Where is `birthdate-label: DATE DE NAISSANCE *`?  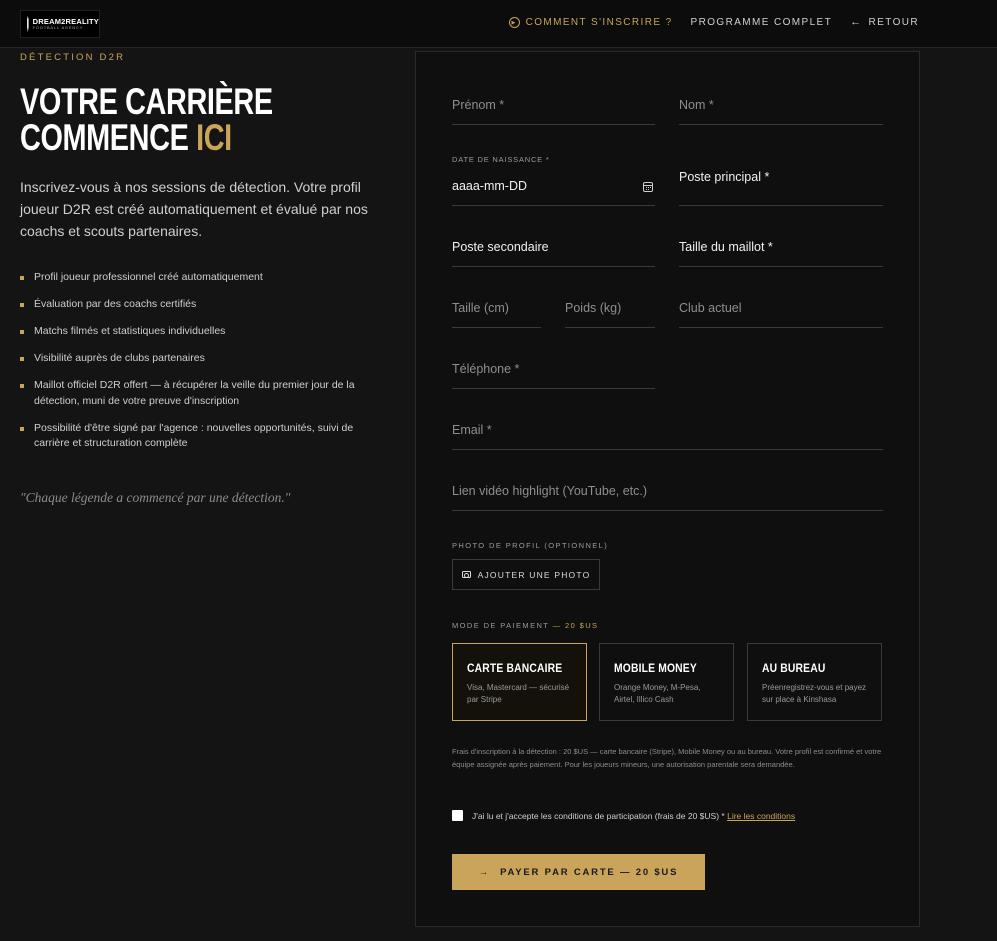
birthdate-label: DATE DE NAISSANCE * is located at coordinates (501, 159).